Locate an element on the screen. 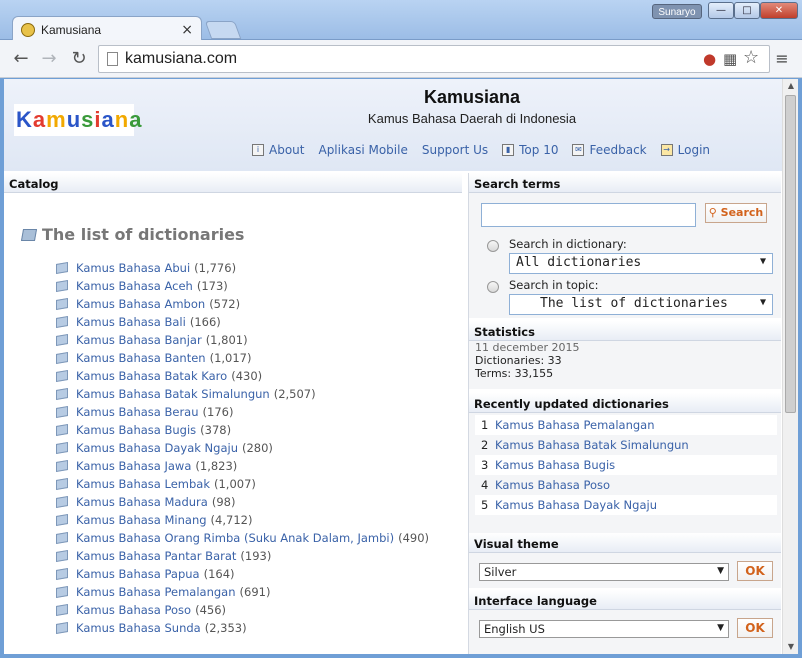  dictionary-select: All dictionaries ▼ is located at coordinates (641, 263).